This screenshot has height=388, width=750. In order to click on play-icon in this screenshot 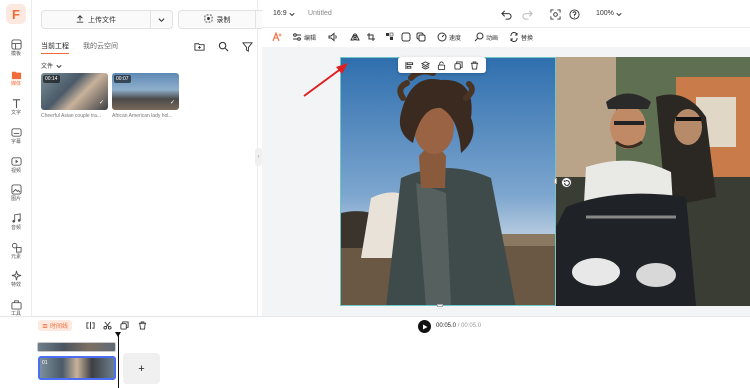, I will do `click(424, 326)`.